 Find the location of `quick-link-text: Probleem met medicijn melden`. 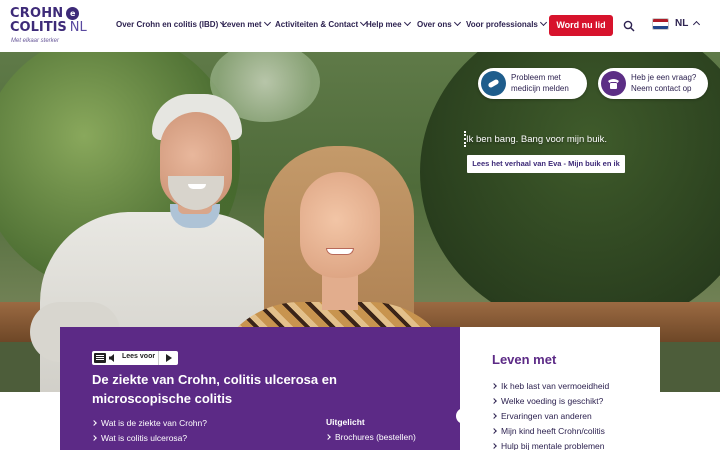

quick-link-text: Probleem met medicijn melden is located at coordinates (540, 83).